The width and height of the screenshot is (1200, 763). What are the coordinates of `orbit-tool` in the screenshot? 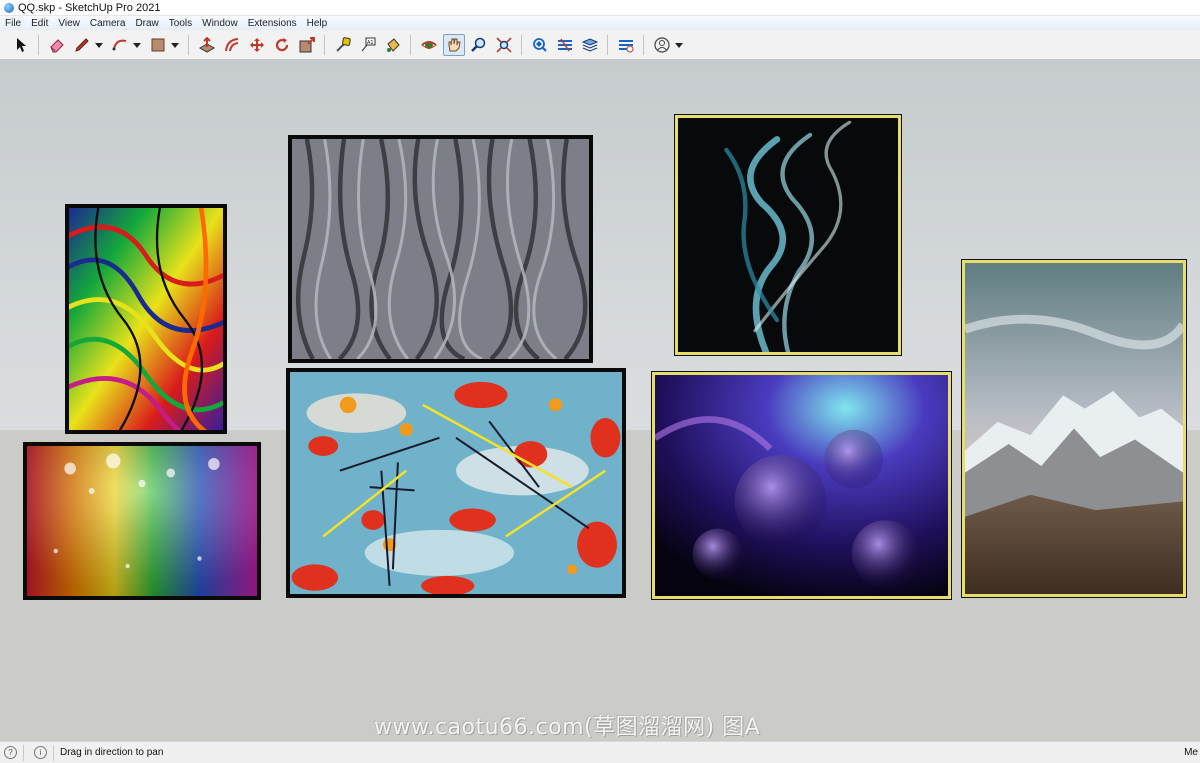 It's located at (429, 45).